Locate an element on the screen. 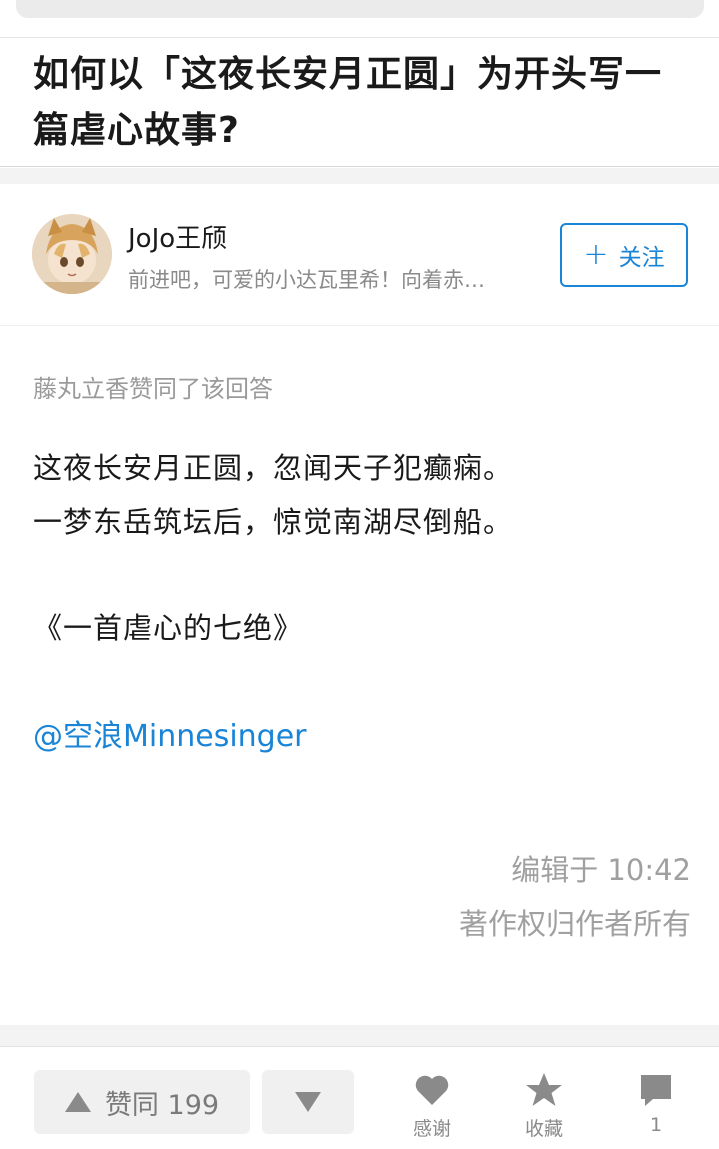  comment-bubble-icon is located at coordinates (656, 1090).